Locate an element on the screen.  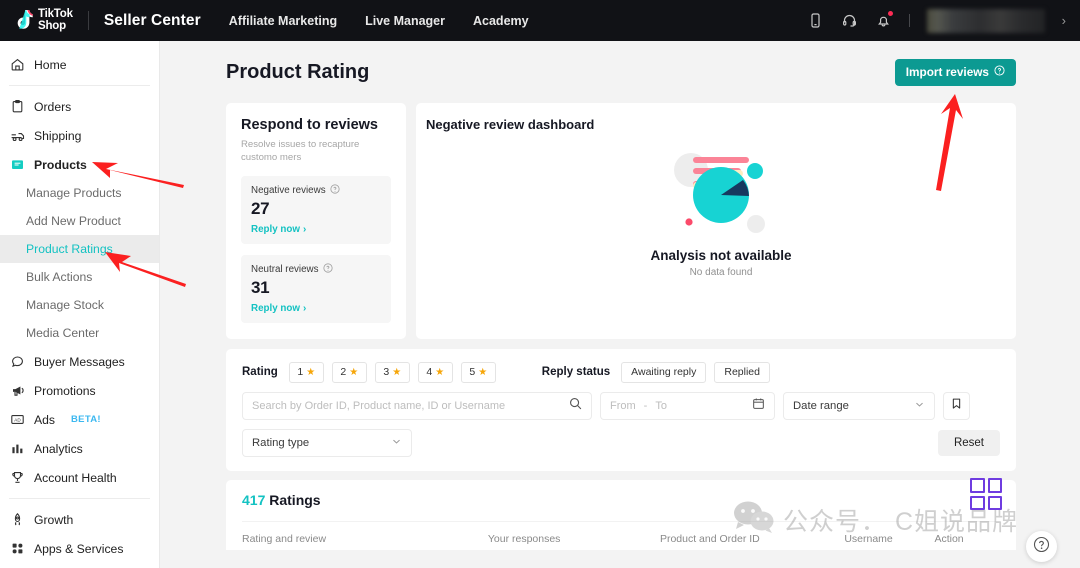
rating-chip-3-label: 3 is located at coordinates (386, 372).